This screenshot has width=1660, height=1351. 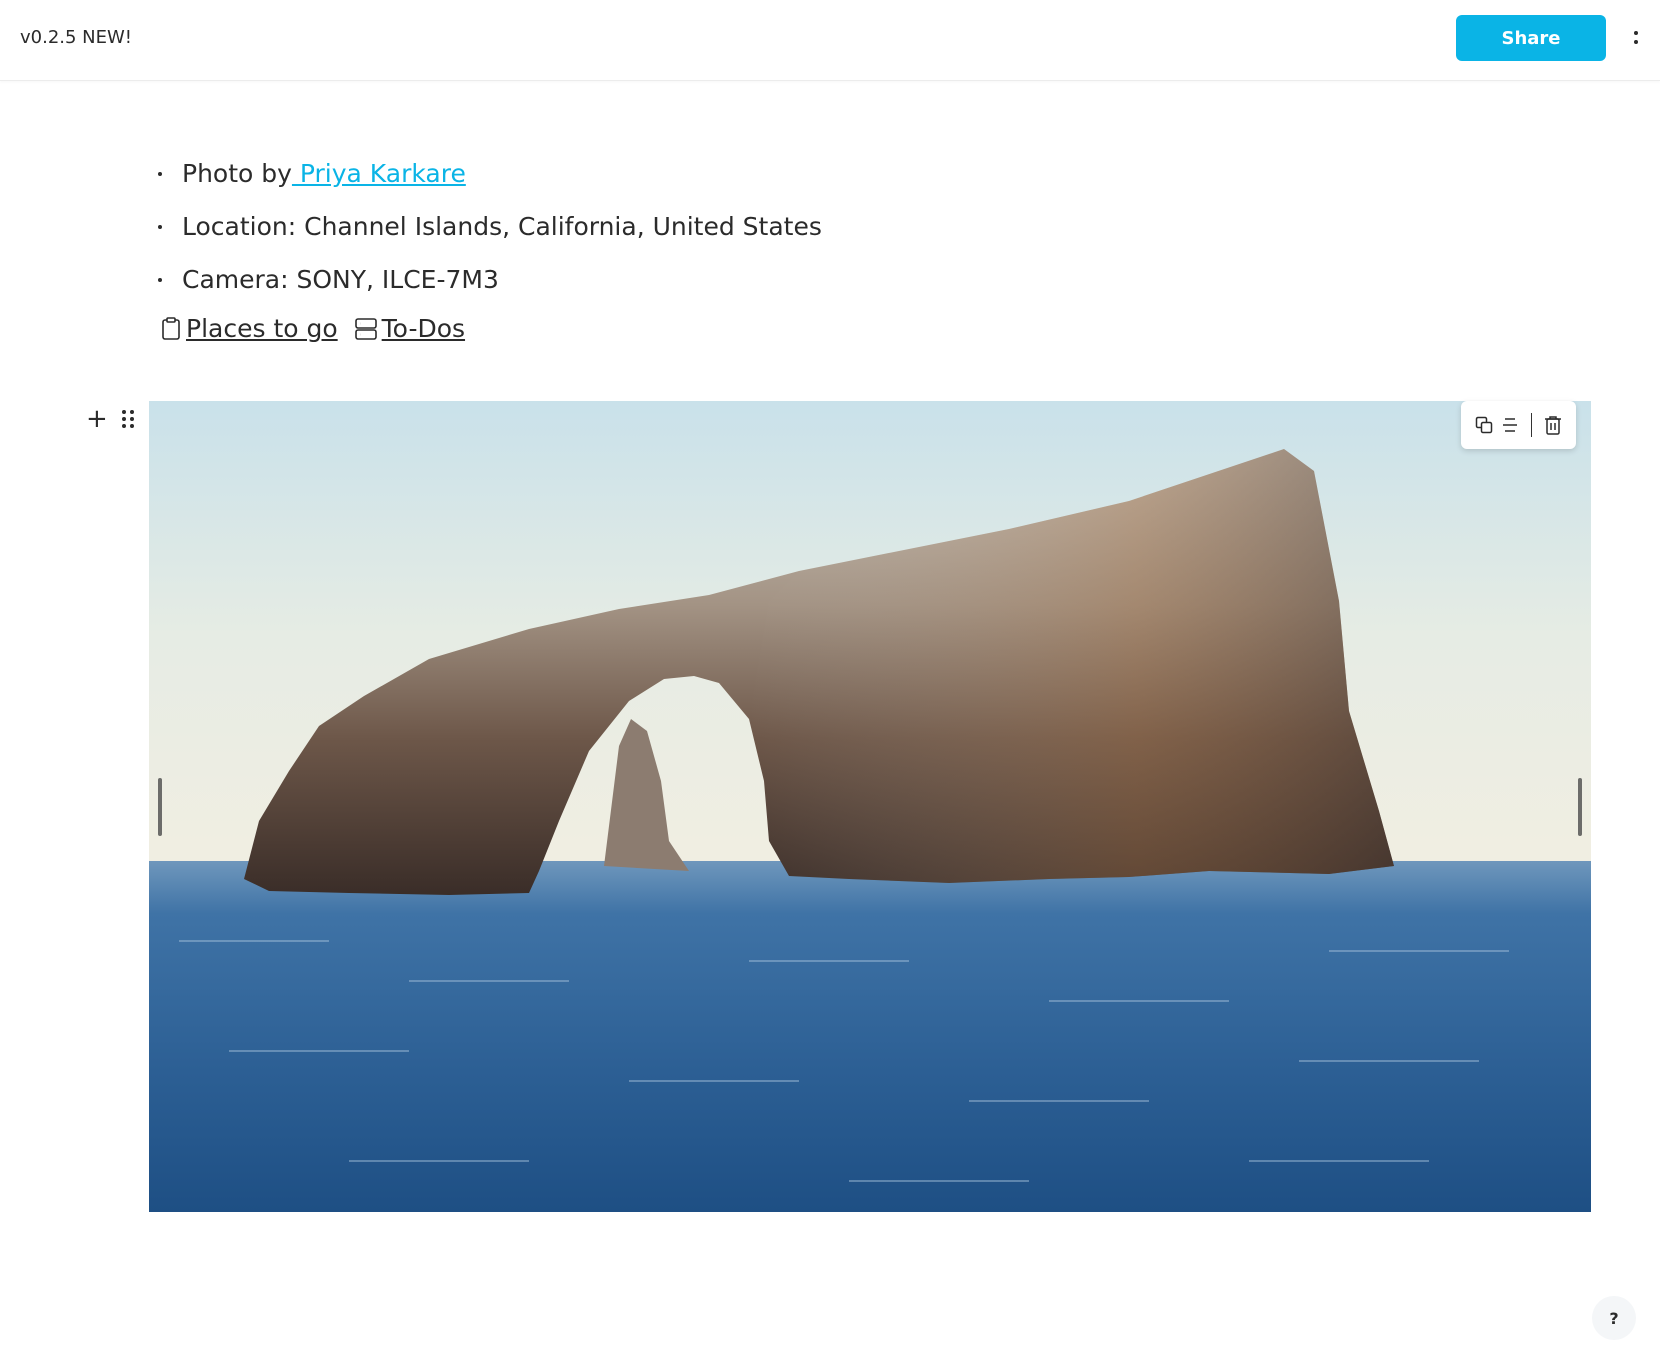 What do you see at coordinates (340, 279) in the screenshot?
I see `camera-text: Camera: SONY, ILCE-7M3` at bounding box center [340, 279].